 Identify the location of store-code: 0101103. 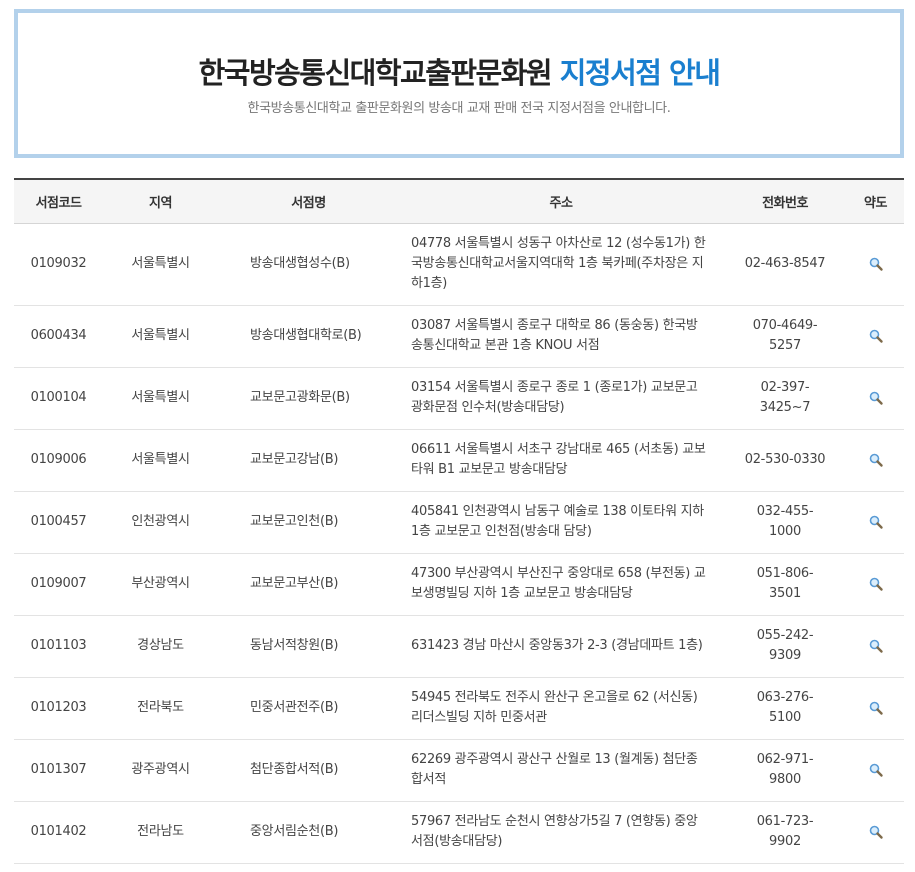
(58, 646).